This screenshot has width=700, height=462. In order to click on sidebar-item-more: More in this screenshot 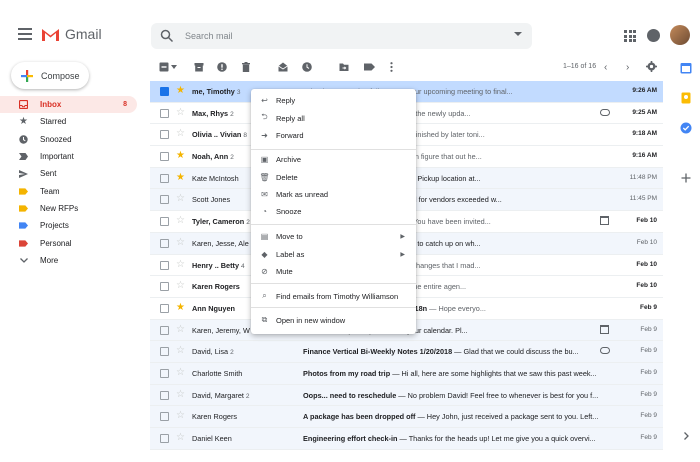, I will do `click(70, 260)`.